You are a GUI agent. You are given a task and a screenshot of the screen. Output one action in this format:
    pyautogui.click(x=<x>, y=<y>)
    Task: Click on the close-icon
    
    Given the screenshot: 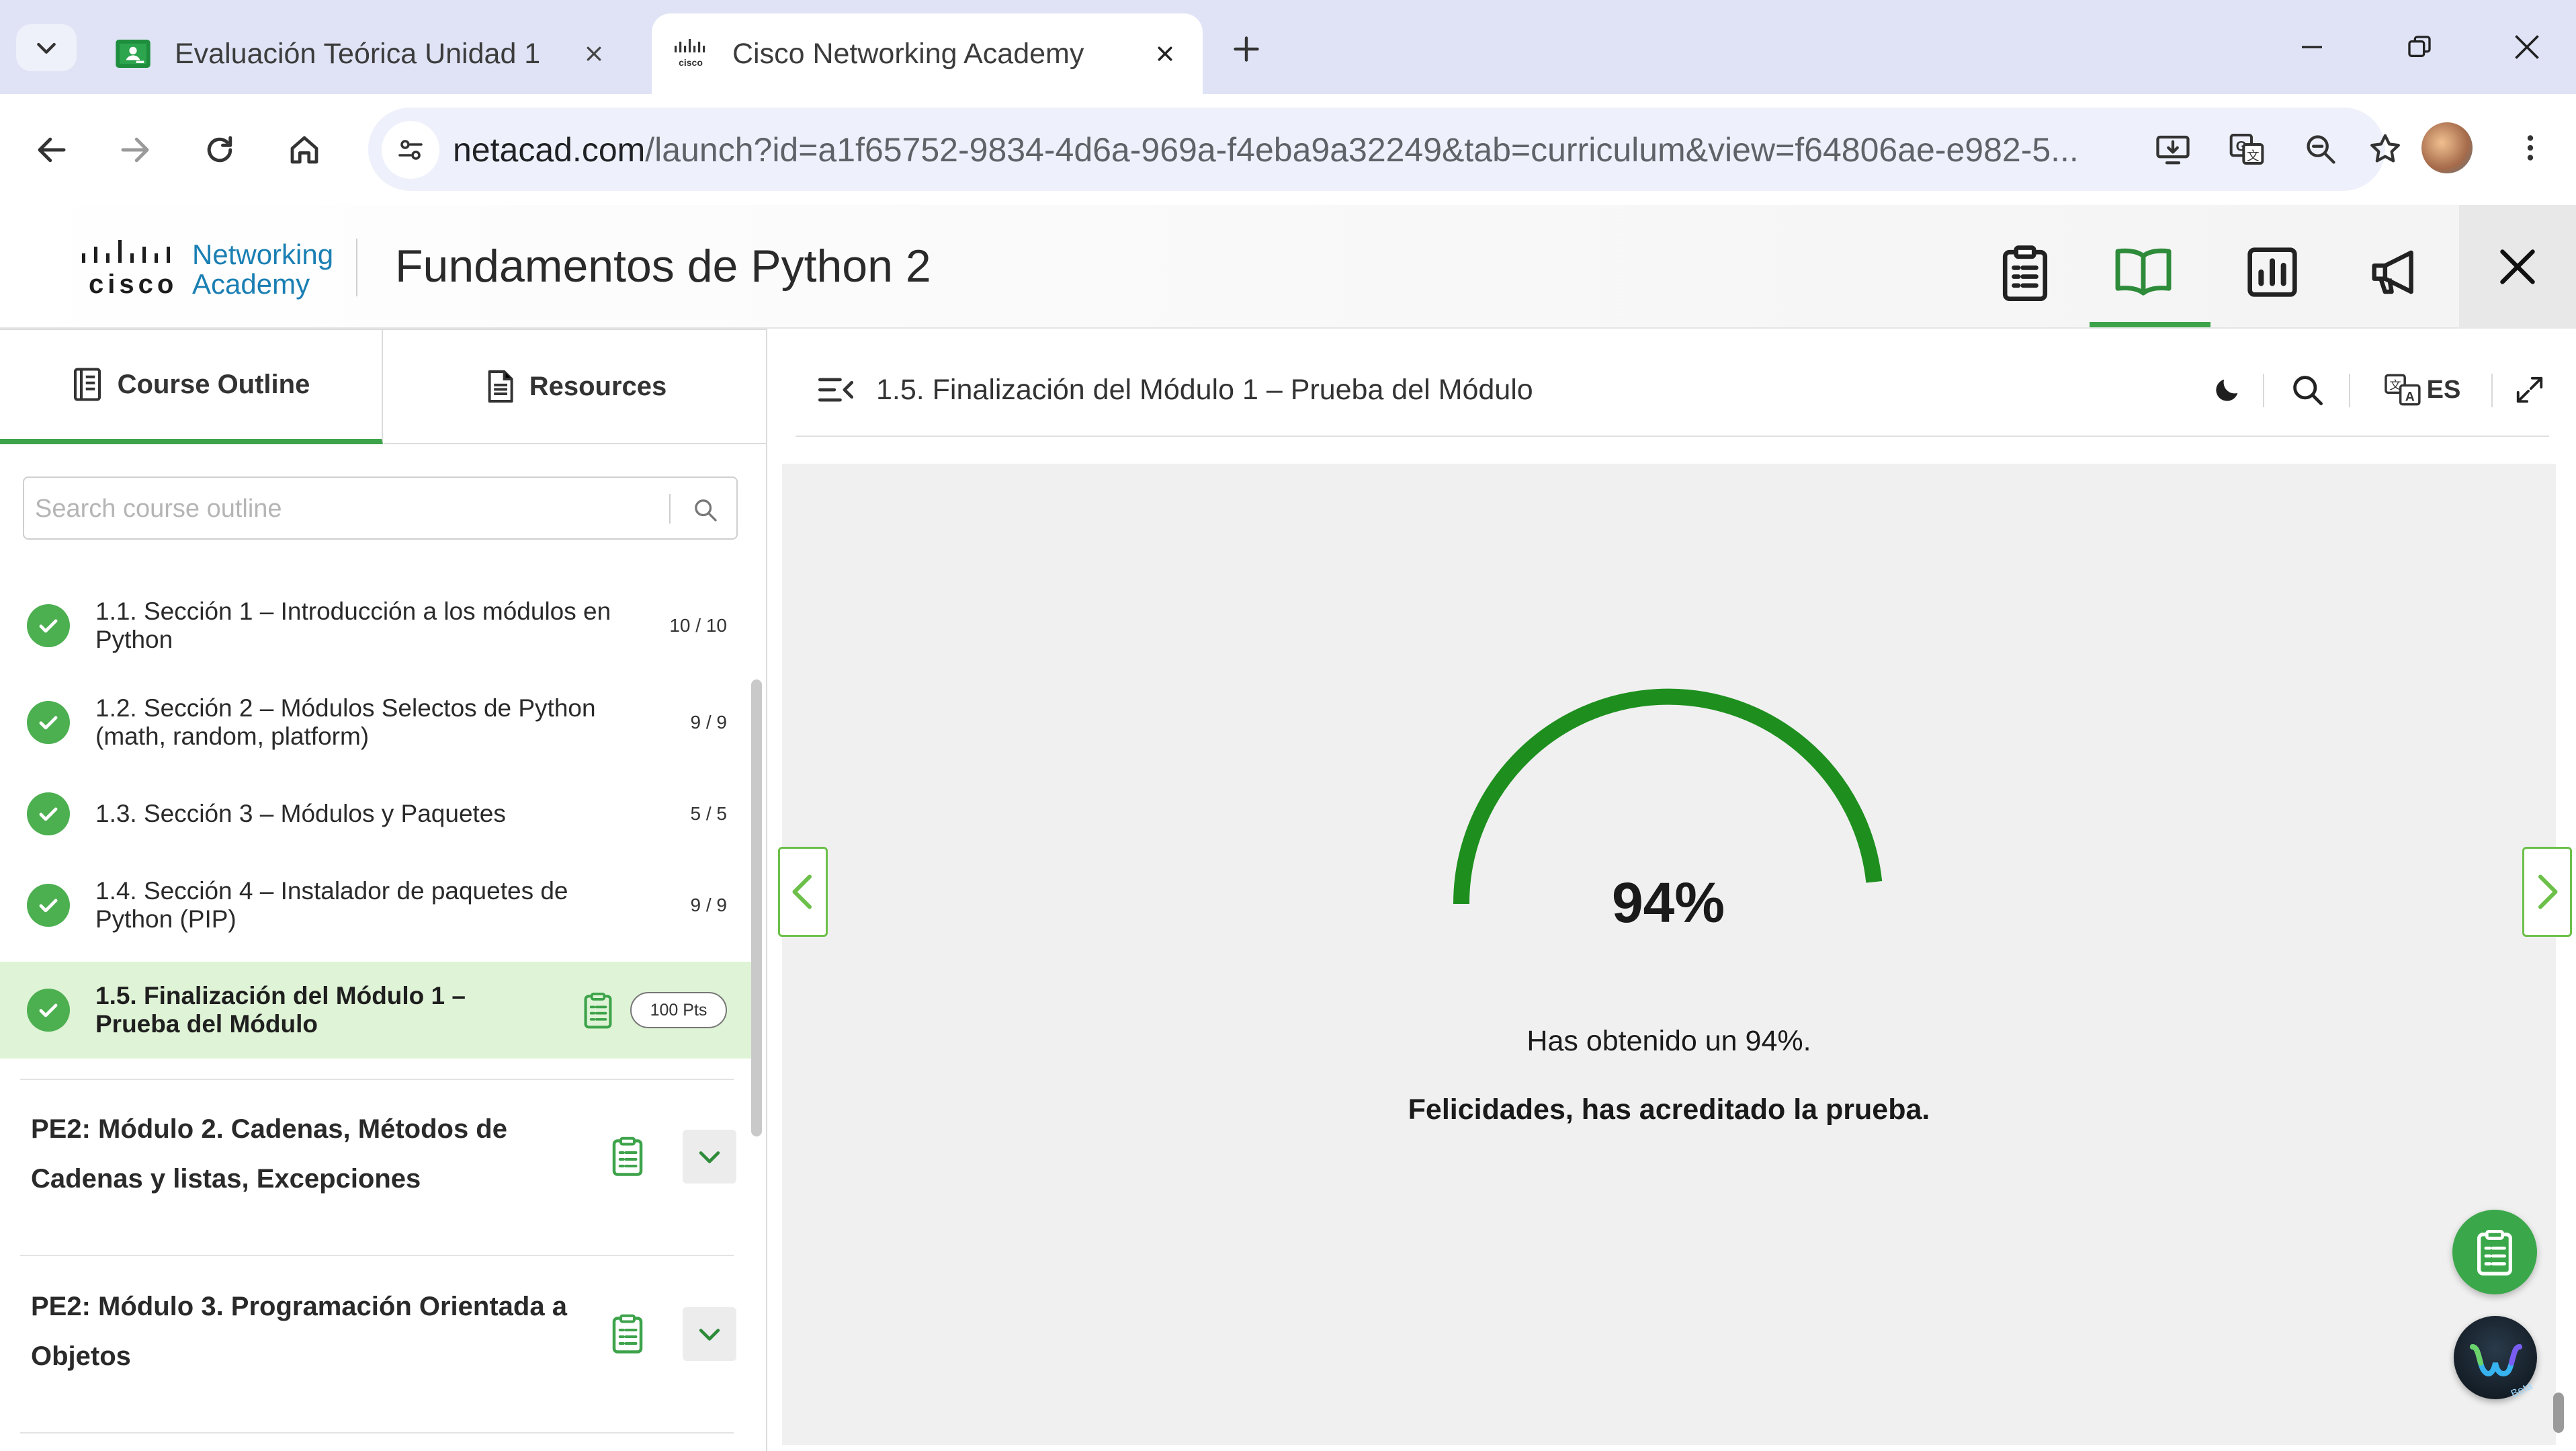 What is the action you would take?
    pyautogui.click(x=2517, y=266)
    